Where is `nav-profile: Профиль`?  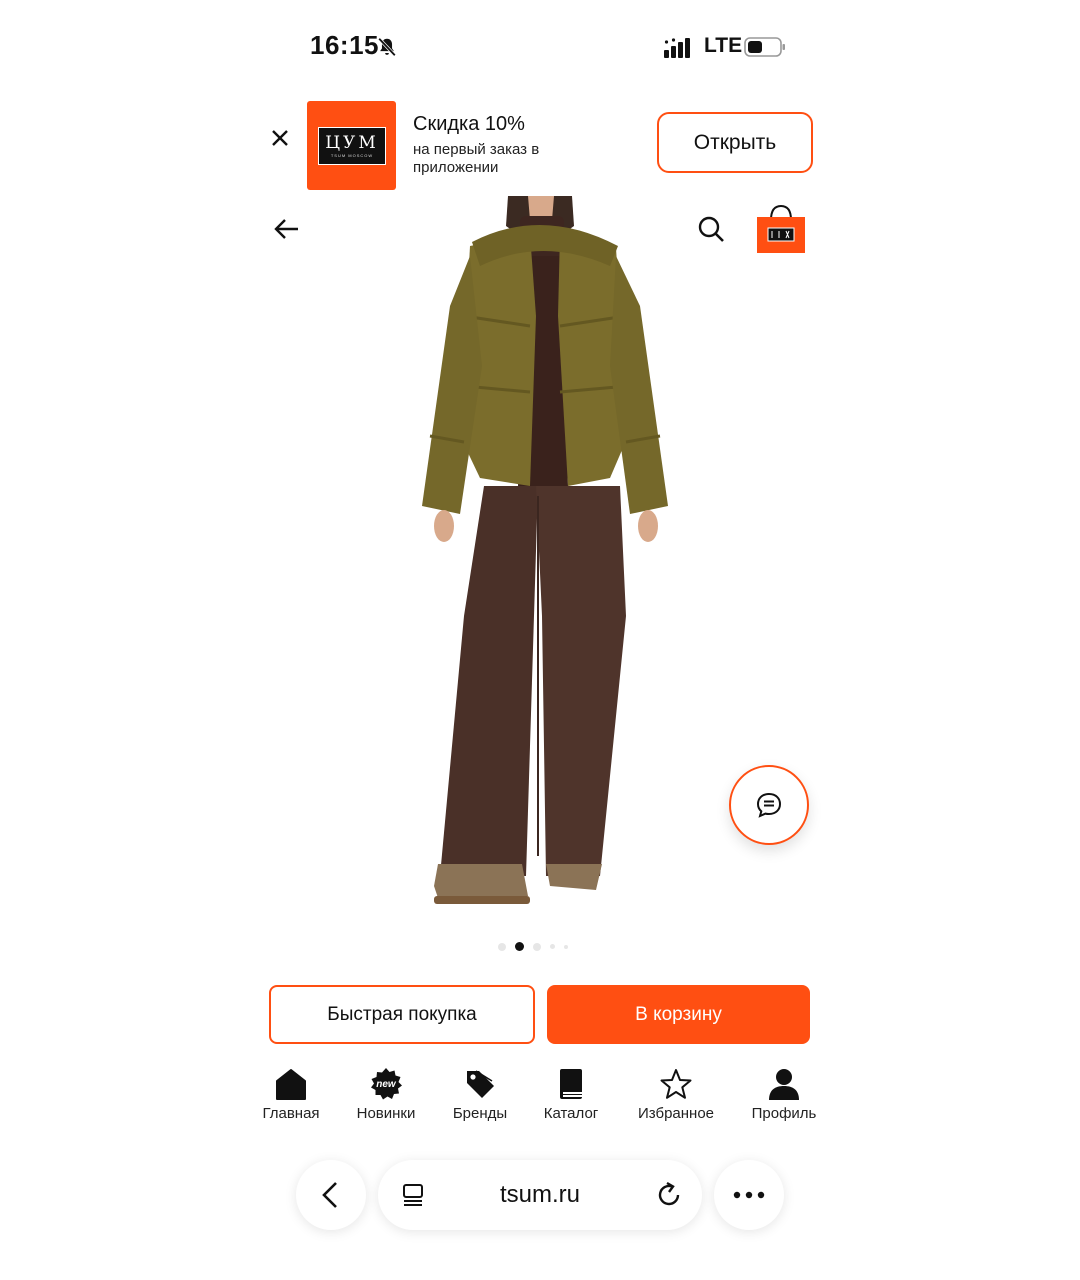 nav-profile: Профиль is located at coordinates (784, 1094).